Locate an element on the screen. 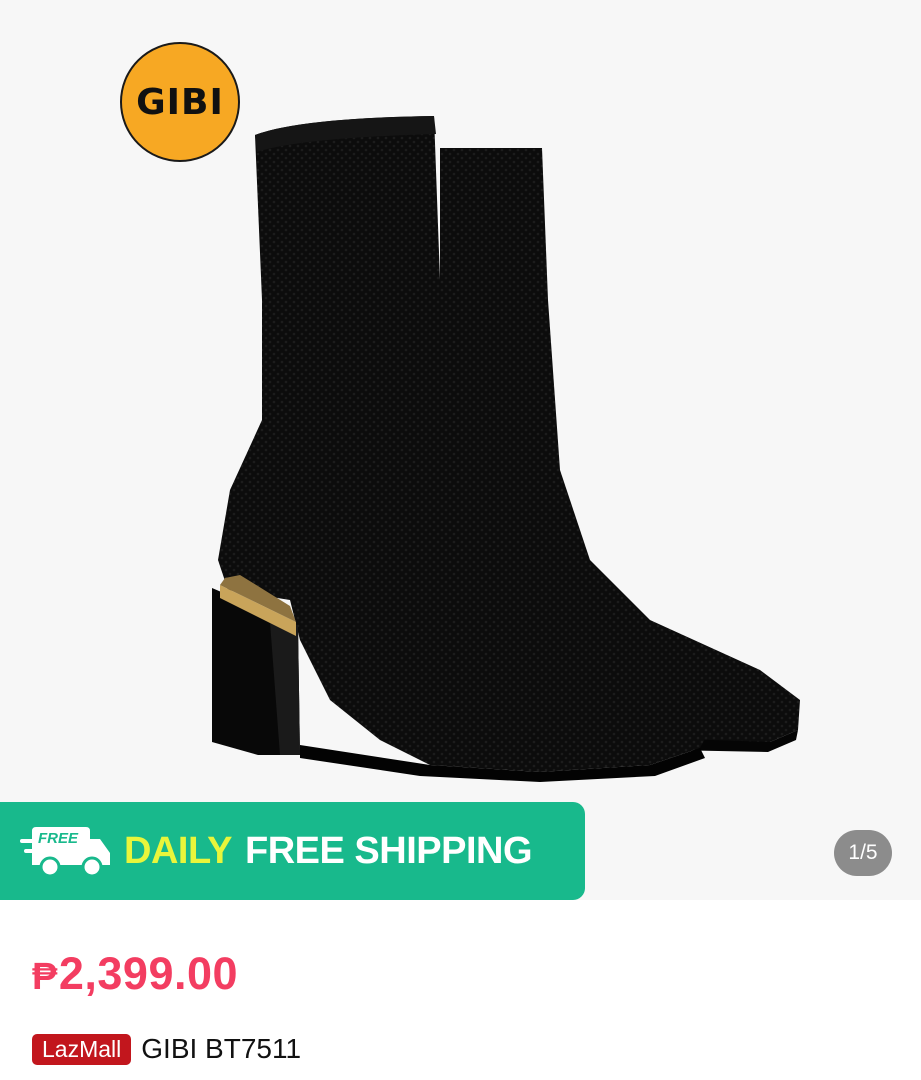  product-price: ₱2,399.00 is located at coordinates (135, 974).